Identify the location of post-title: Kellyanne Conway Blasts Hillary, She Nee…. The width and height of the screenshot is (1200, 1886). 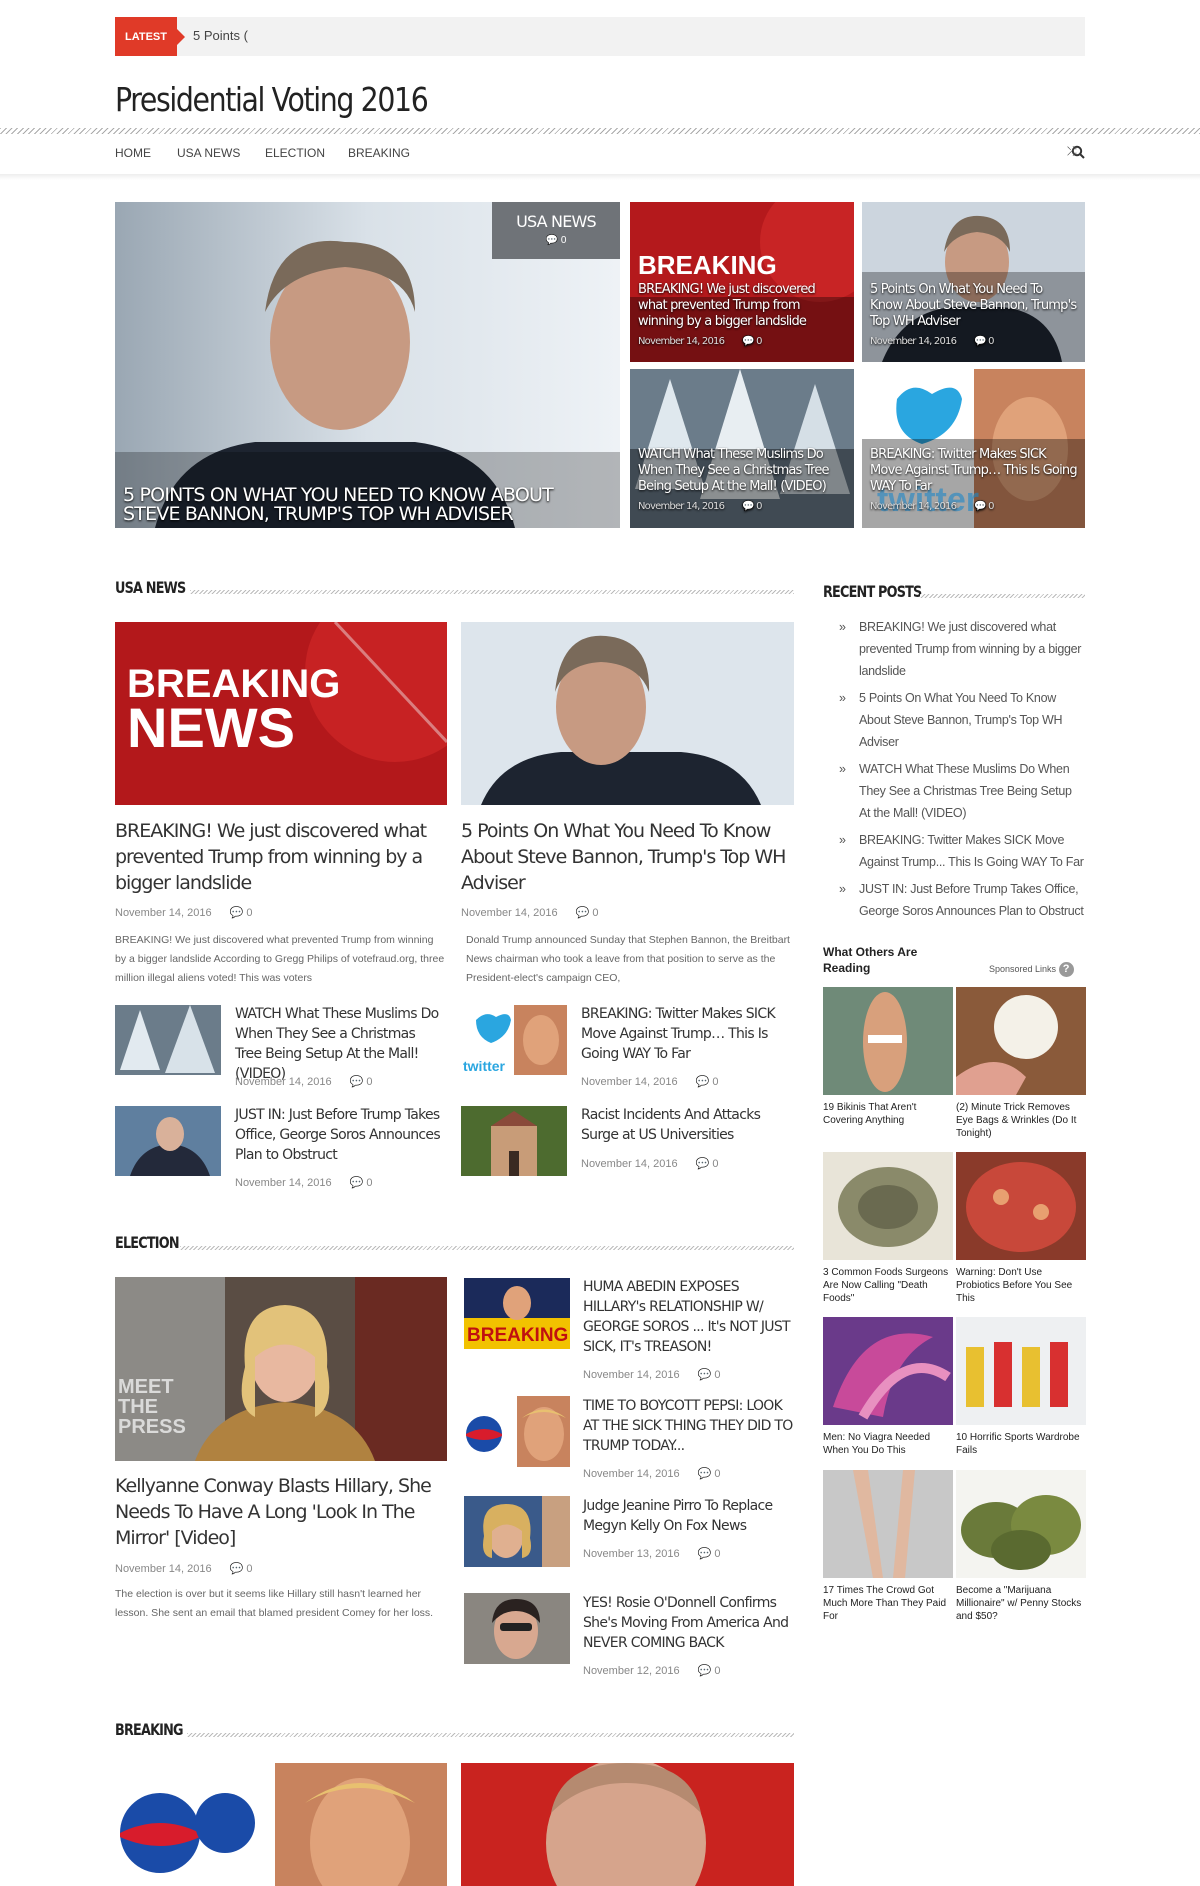
(285, 1512).